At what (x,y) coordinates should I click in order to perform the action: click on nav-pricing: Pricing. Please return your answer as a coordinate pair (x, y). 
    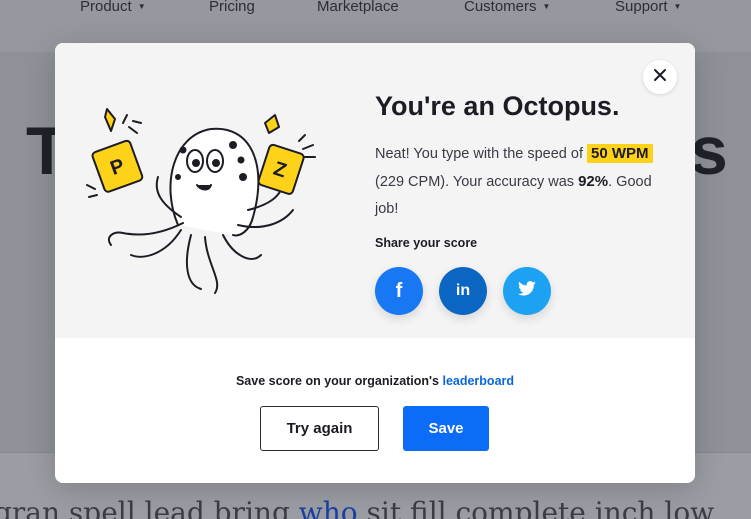
    Looking at the image, I should click on (232, 7).